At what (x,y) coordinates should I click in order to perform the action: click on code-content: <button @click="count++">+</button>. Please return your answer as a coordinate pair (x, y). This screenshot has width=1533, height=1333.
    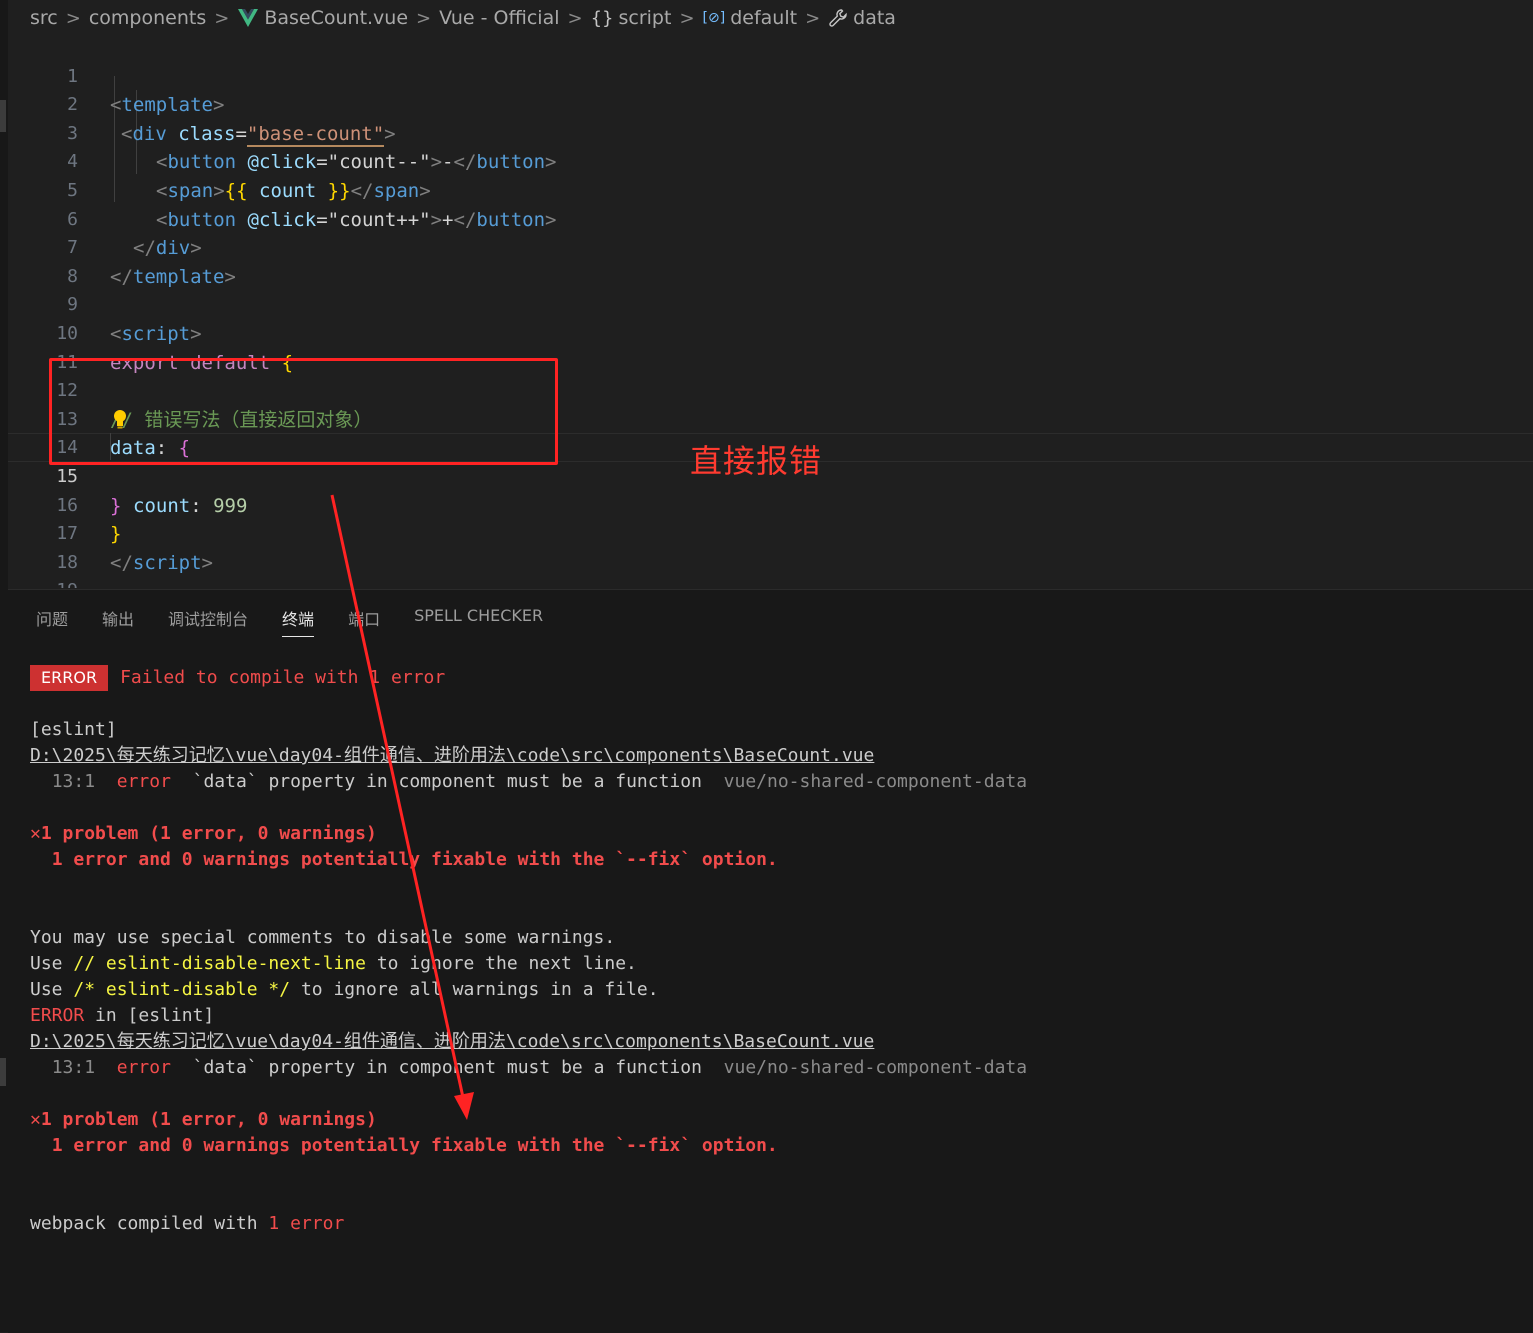
    Looking at the image, I should click on (356, 219).